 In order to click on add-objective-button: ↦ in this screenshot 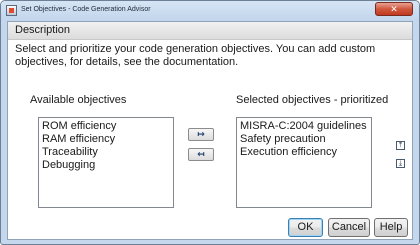, I will do `click(201, 134)`.